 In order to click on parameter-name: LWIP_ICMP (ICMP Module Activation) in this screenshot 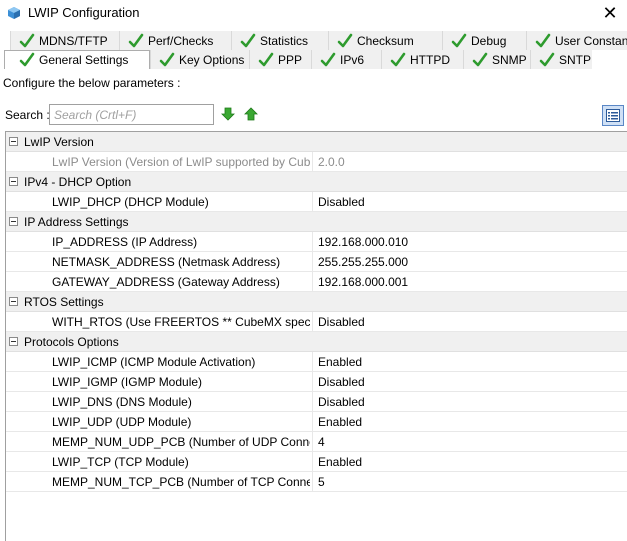, I will do `click(154, 362)`.